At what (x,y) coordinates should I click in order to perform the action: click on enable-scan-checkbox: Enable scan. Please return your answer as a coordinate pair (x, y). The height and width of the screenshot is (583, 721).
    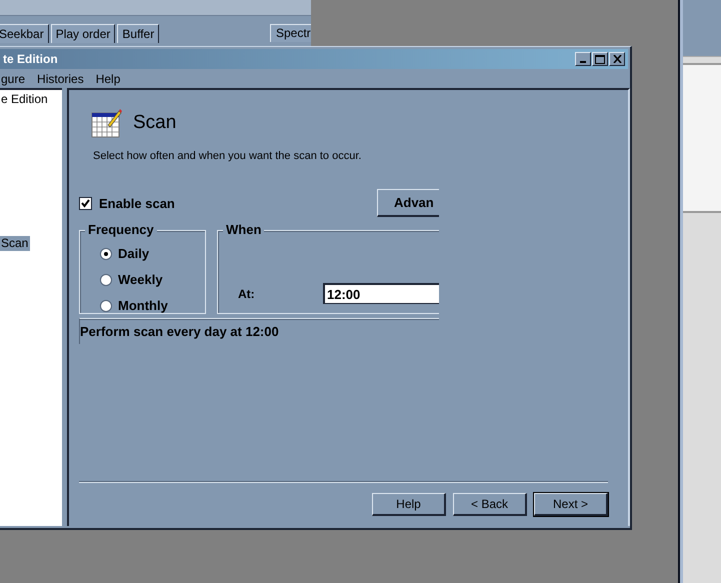
    Looking at the image, I should click on (127, 203).